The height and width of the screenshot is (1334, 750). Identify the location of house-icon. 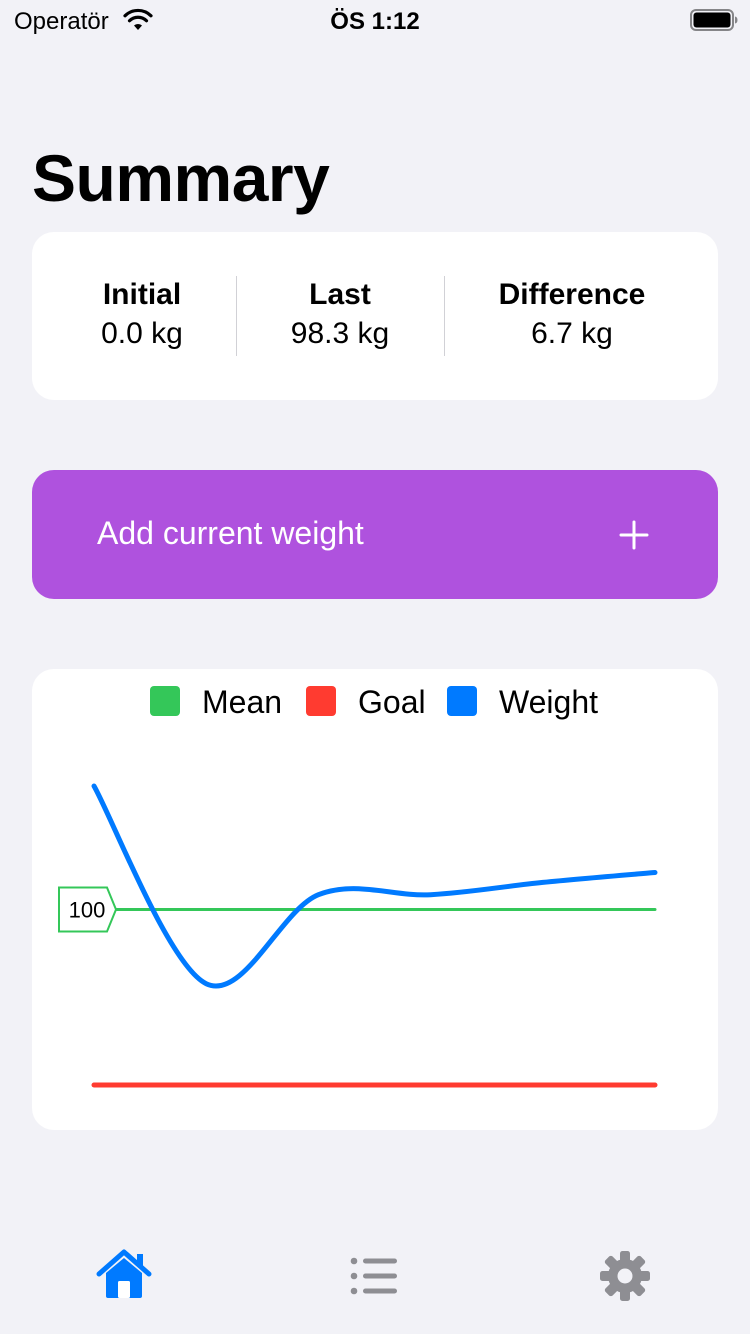
(124, 1273).